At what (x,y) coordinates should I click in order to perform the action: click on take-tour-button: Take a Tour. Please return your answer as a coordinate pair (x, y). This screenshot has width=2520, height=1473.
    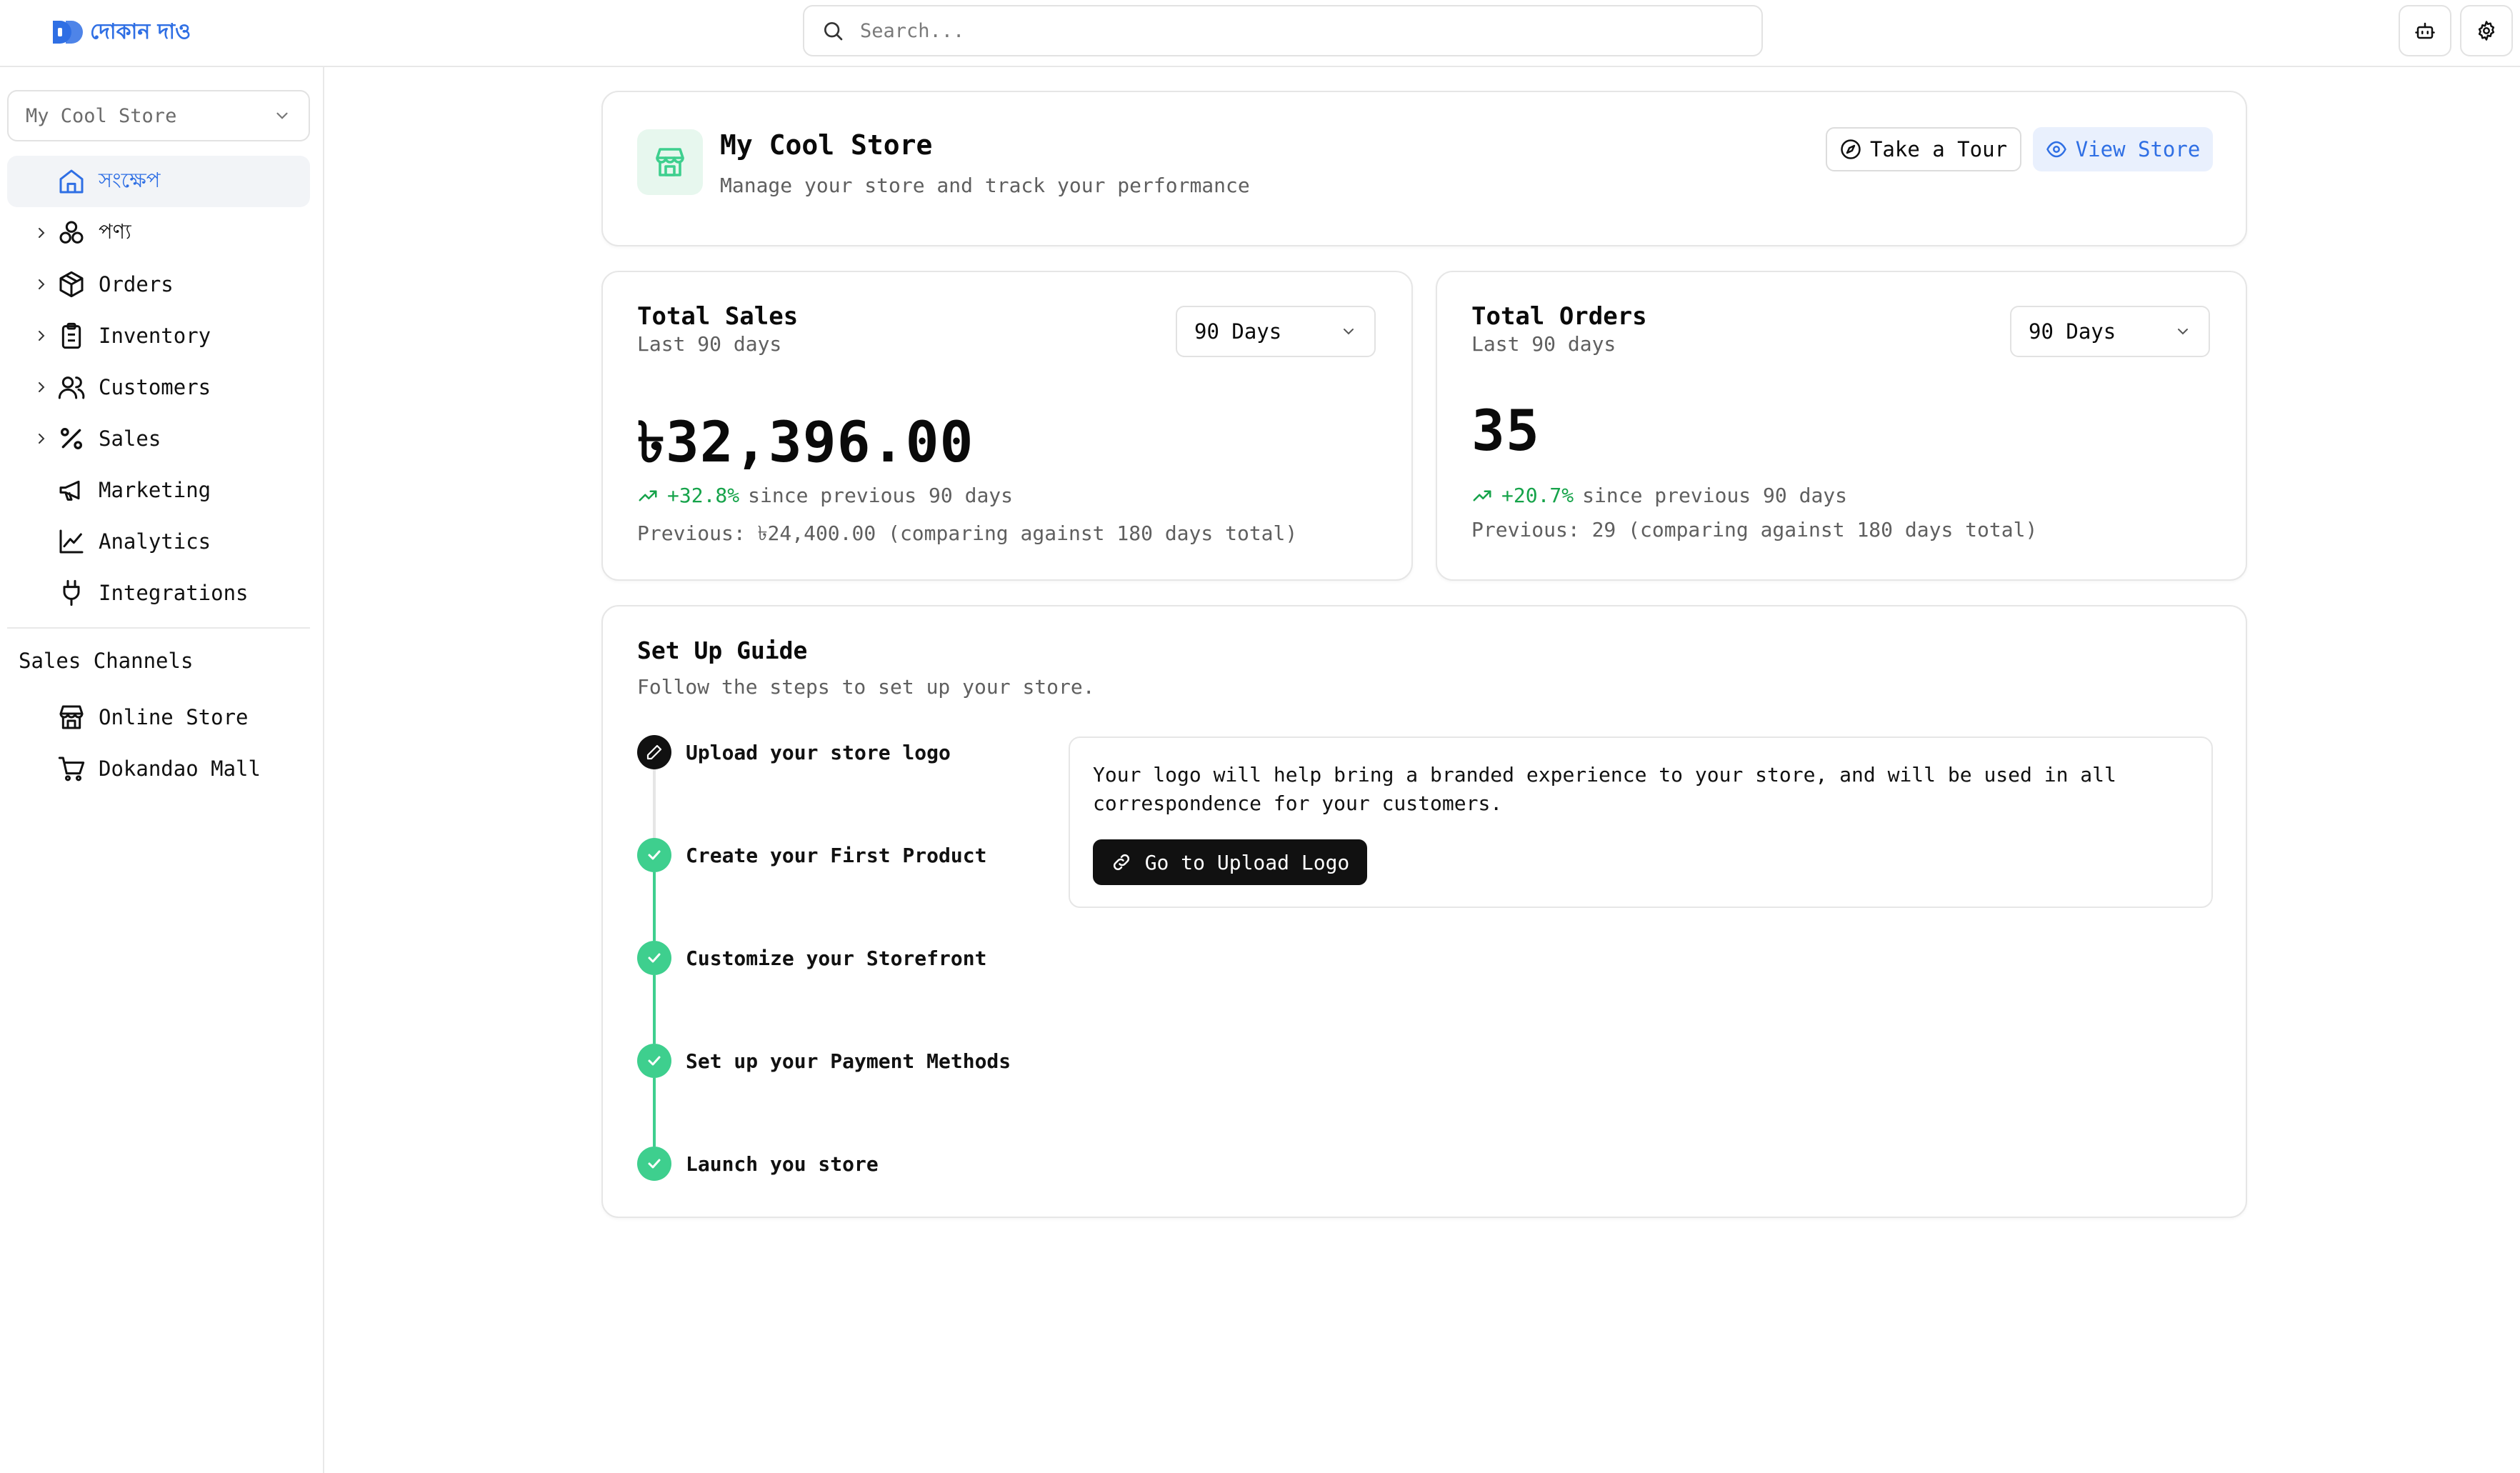
    Looking at the image, I should click on (1923, 149).